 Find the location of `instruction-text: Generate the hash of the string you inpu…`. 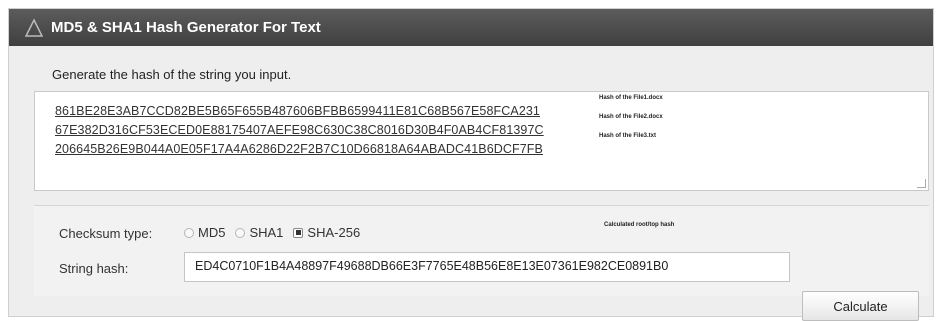

instruction-text: Generate the hash of the string you inpu… is located at coordinates (172, 74).